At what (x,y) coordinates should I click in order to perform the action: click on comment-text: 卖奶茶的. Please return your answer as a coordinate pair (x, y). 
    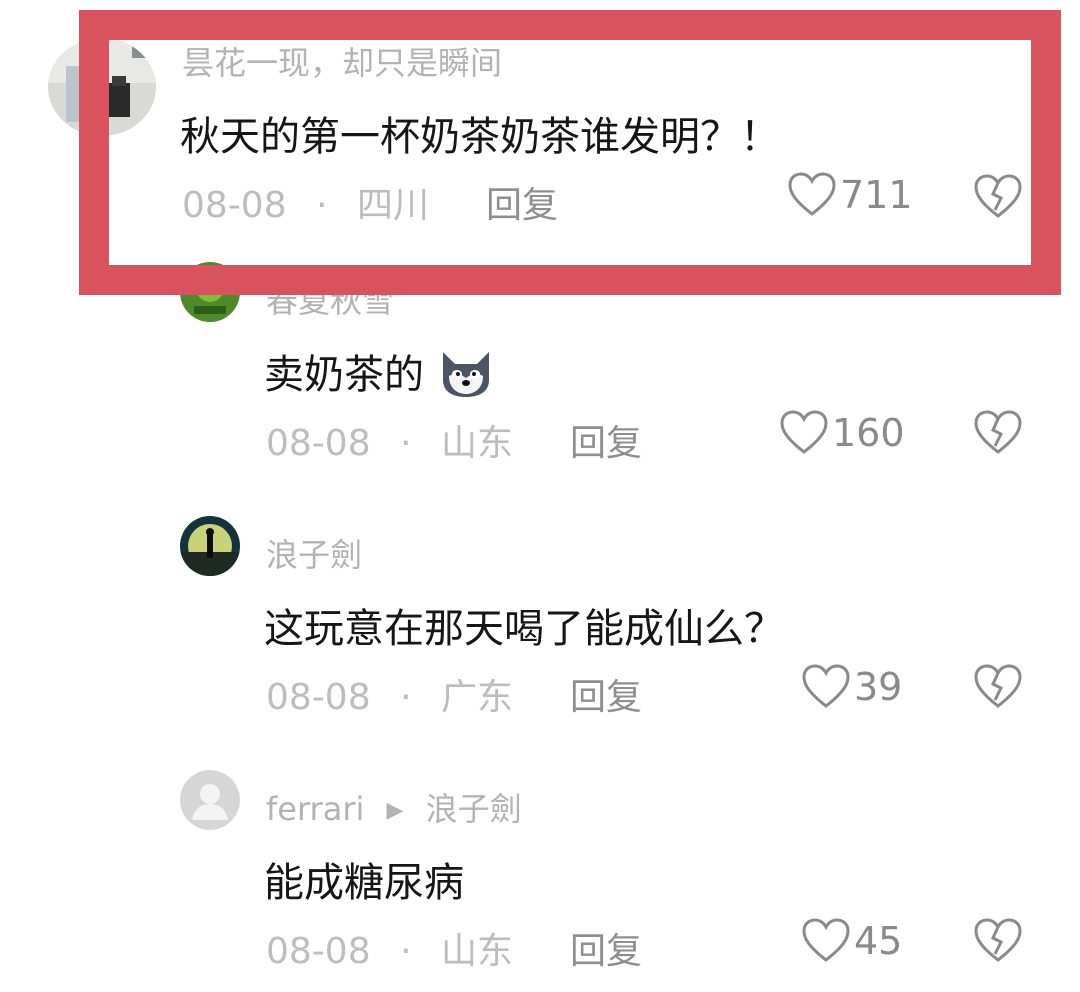
    Looking at the image, I should click on (379, 375).